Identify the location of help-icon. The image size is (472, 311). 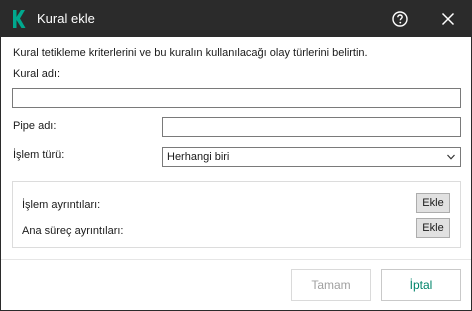
(400, 19).